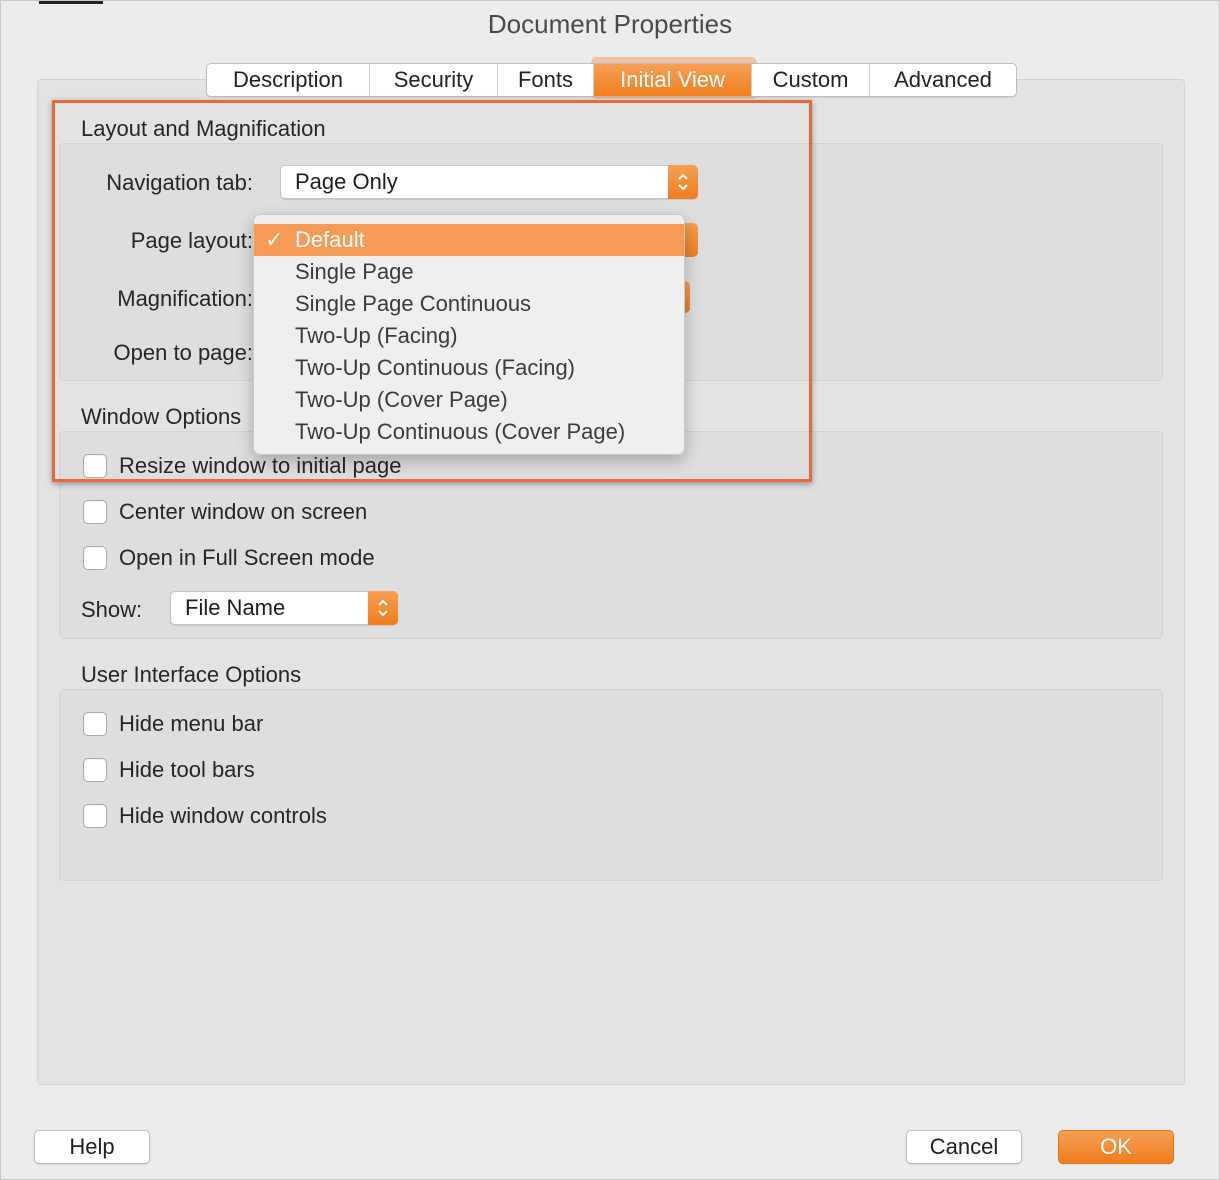 This screenshot has width=1220, height=1180. I want to click on ui-section-title: User Interface Options, so click(191, 674).